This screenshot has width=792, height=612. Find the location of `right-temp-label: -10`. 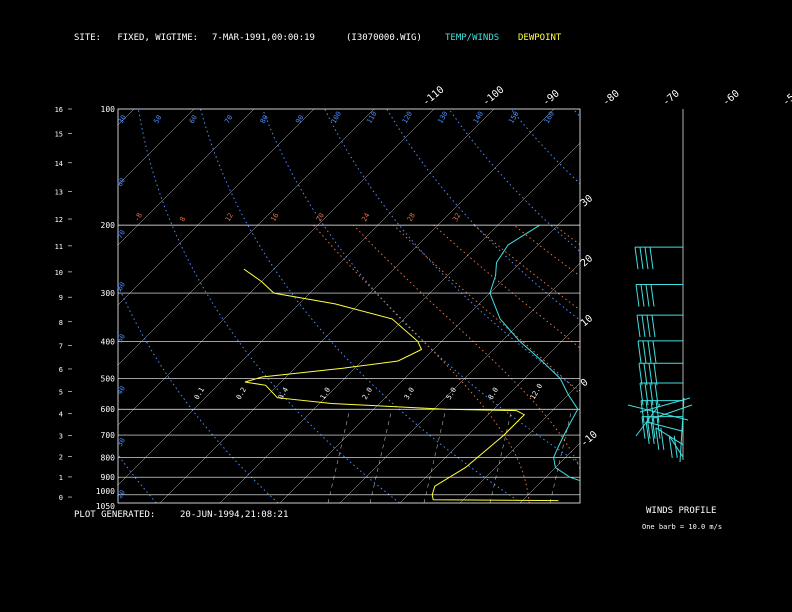

right-temp-label: -10 is located at coordinates (589, 439).